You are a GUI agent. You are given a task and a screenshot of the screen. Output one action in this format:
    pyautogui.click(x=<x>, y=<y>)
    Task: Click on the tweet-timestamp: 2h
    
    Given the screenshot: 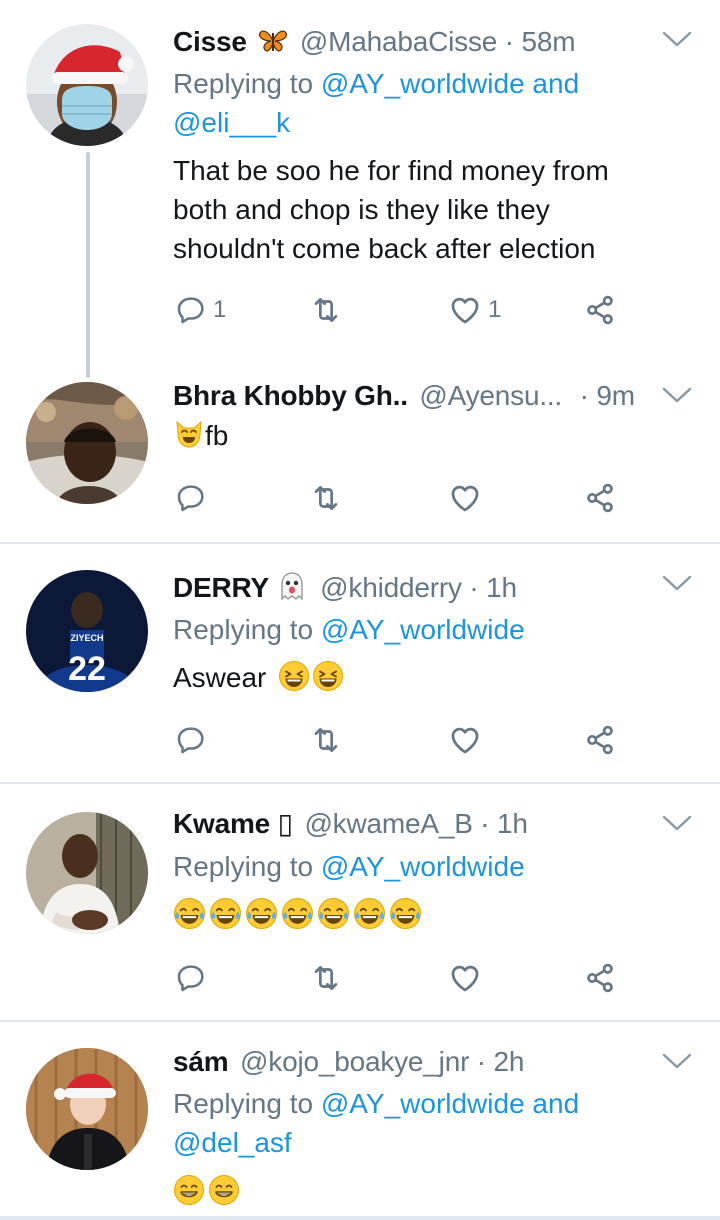 What is the action you would take?
    pyautogui.click(x=509, y=1061)
    